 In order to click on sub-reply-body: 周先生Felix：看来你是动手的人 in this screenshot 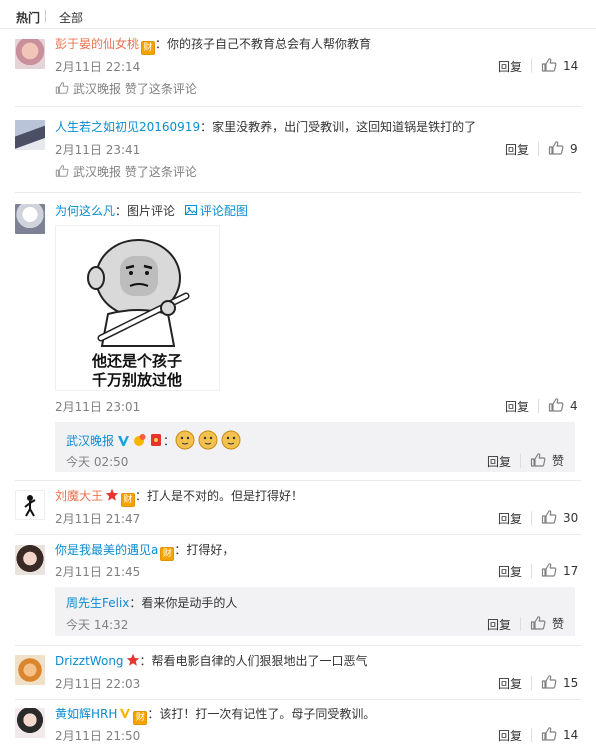, I will do `click(151, 603)`.